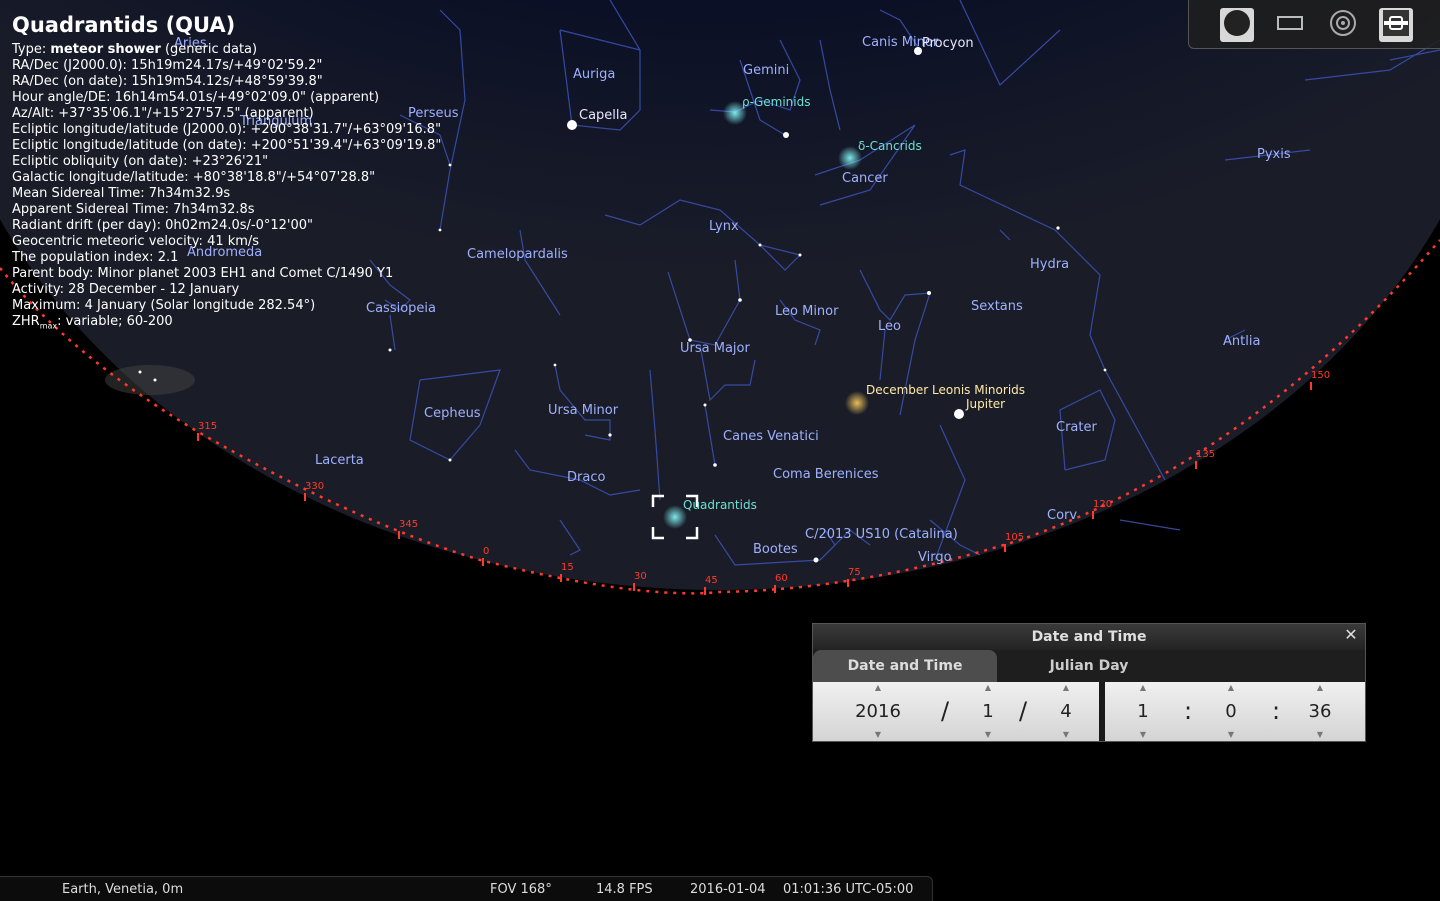 This screenshot has height=901, width=1440. What do you see at coordinates (486, 551) in the screenshot?
I see `azimuth-label: 0` at bounding box center [486, 551].